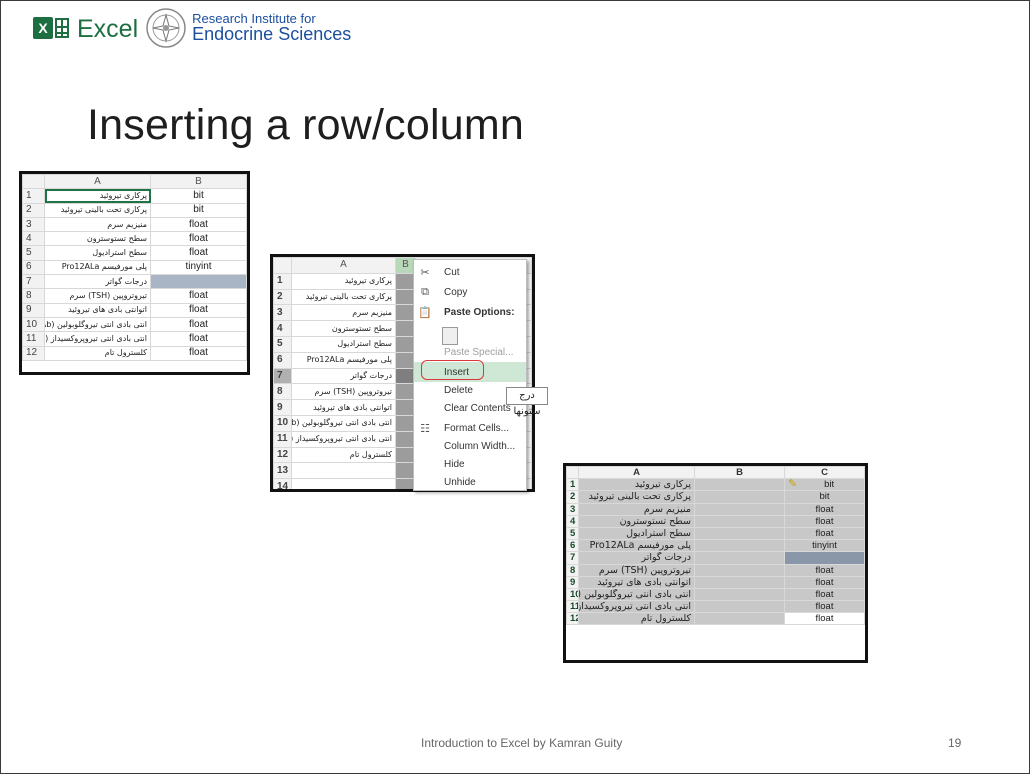 The image size is (1030, 774). Describe the element at coordinates (470, 292) in the screenshot. I see `menu-item-copy: ⧉ Copy` at that location.